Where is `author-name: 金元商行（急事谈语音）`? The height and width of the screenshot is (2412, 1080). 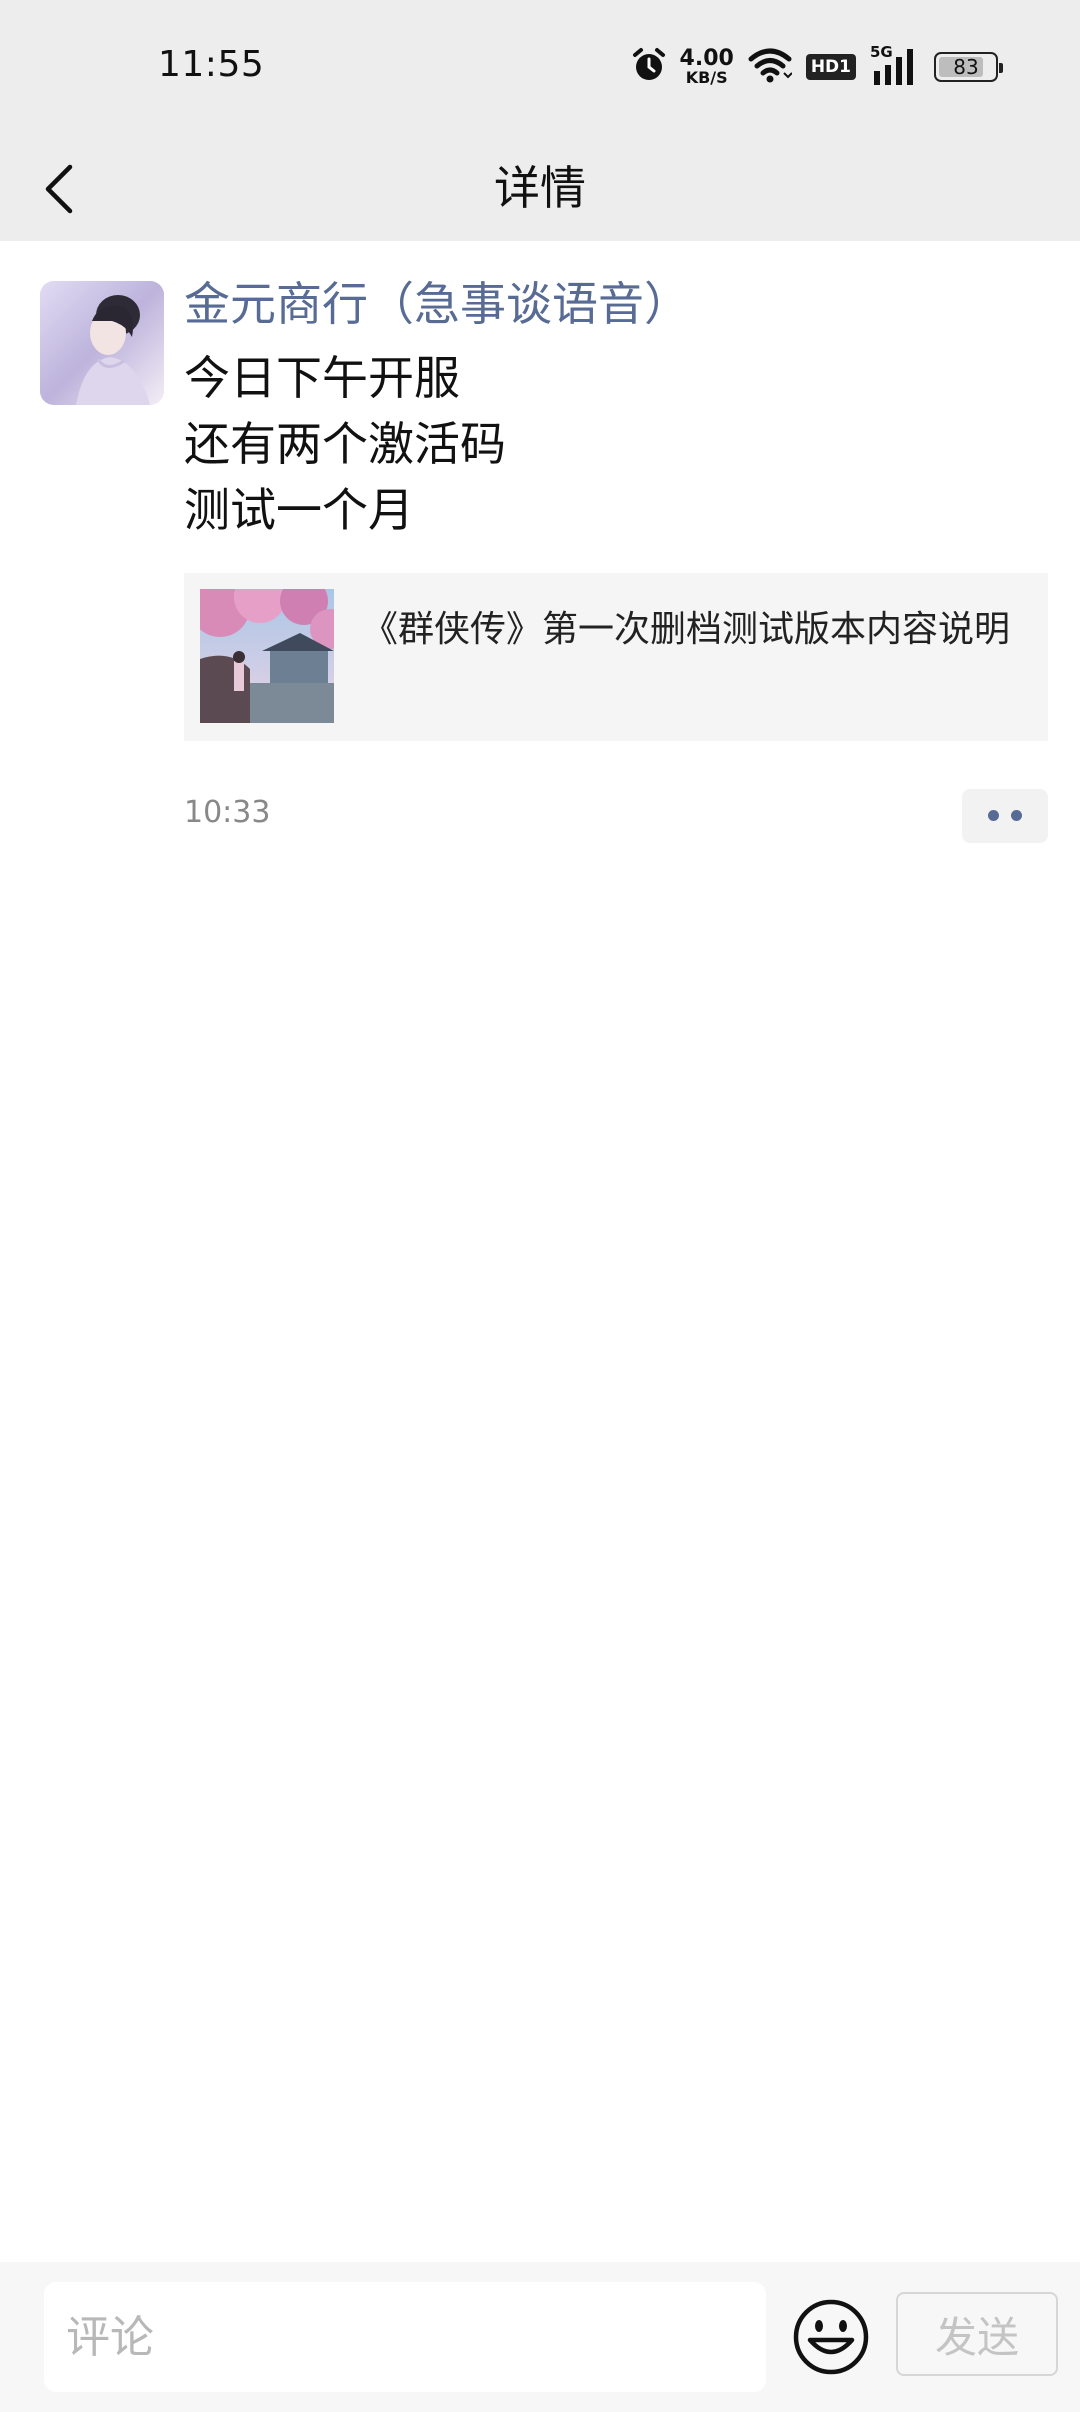
author-name: 金元商行（急事谈语音） is located at coordinates (616, 305).